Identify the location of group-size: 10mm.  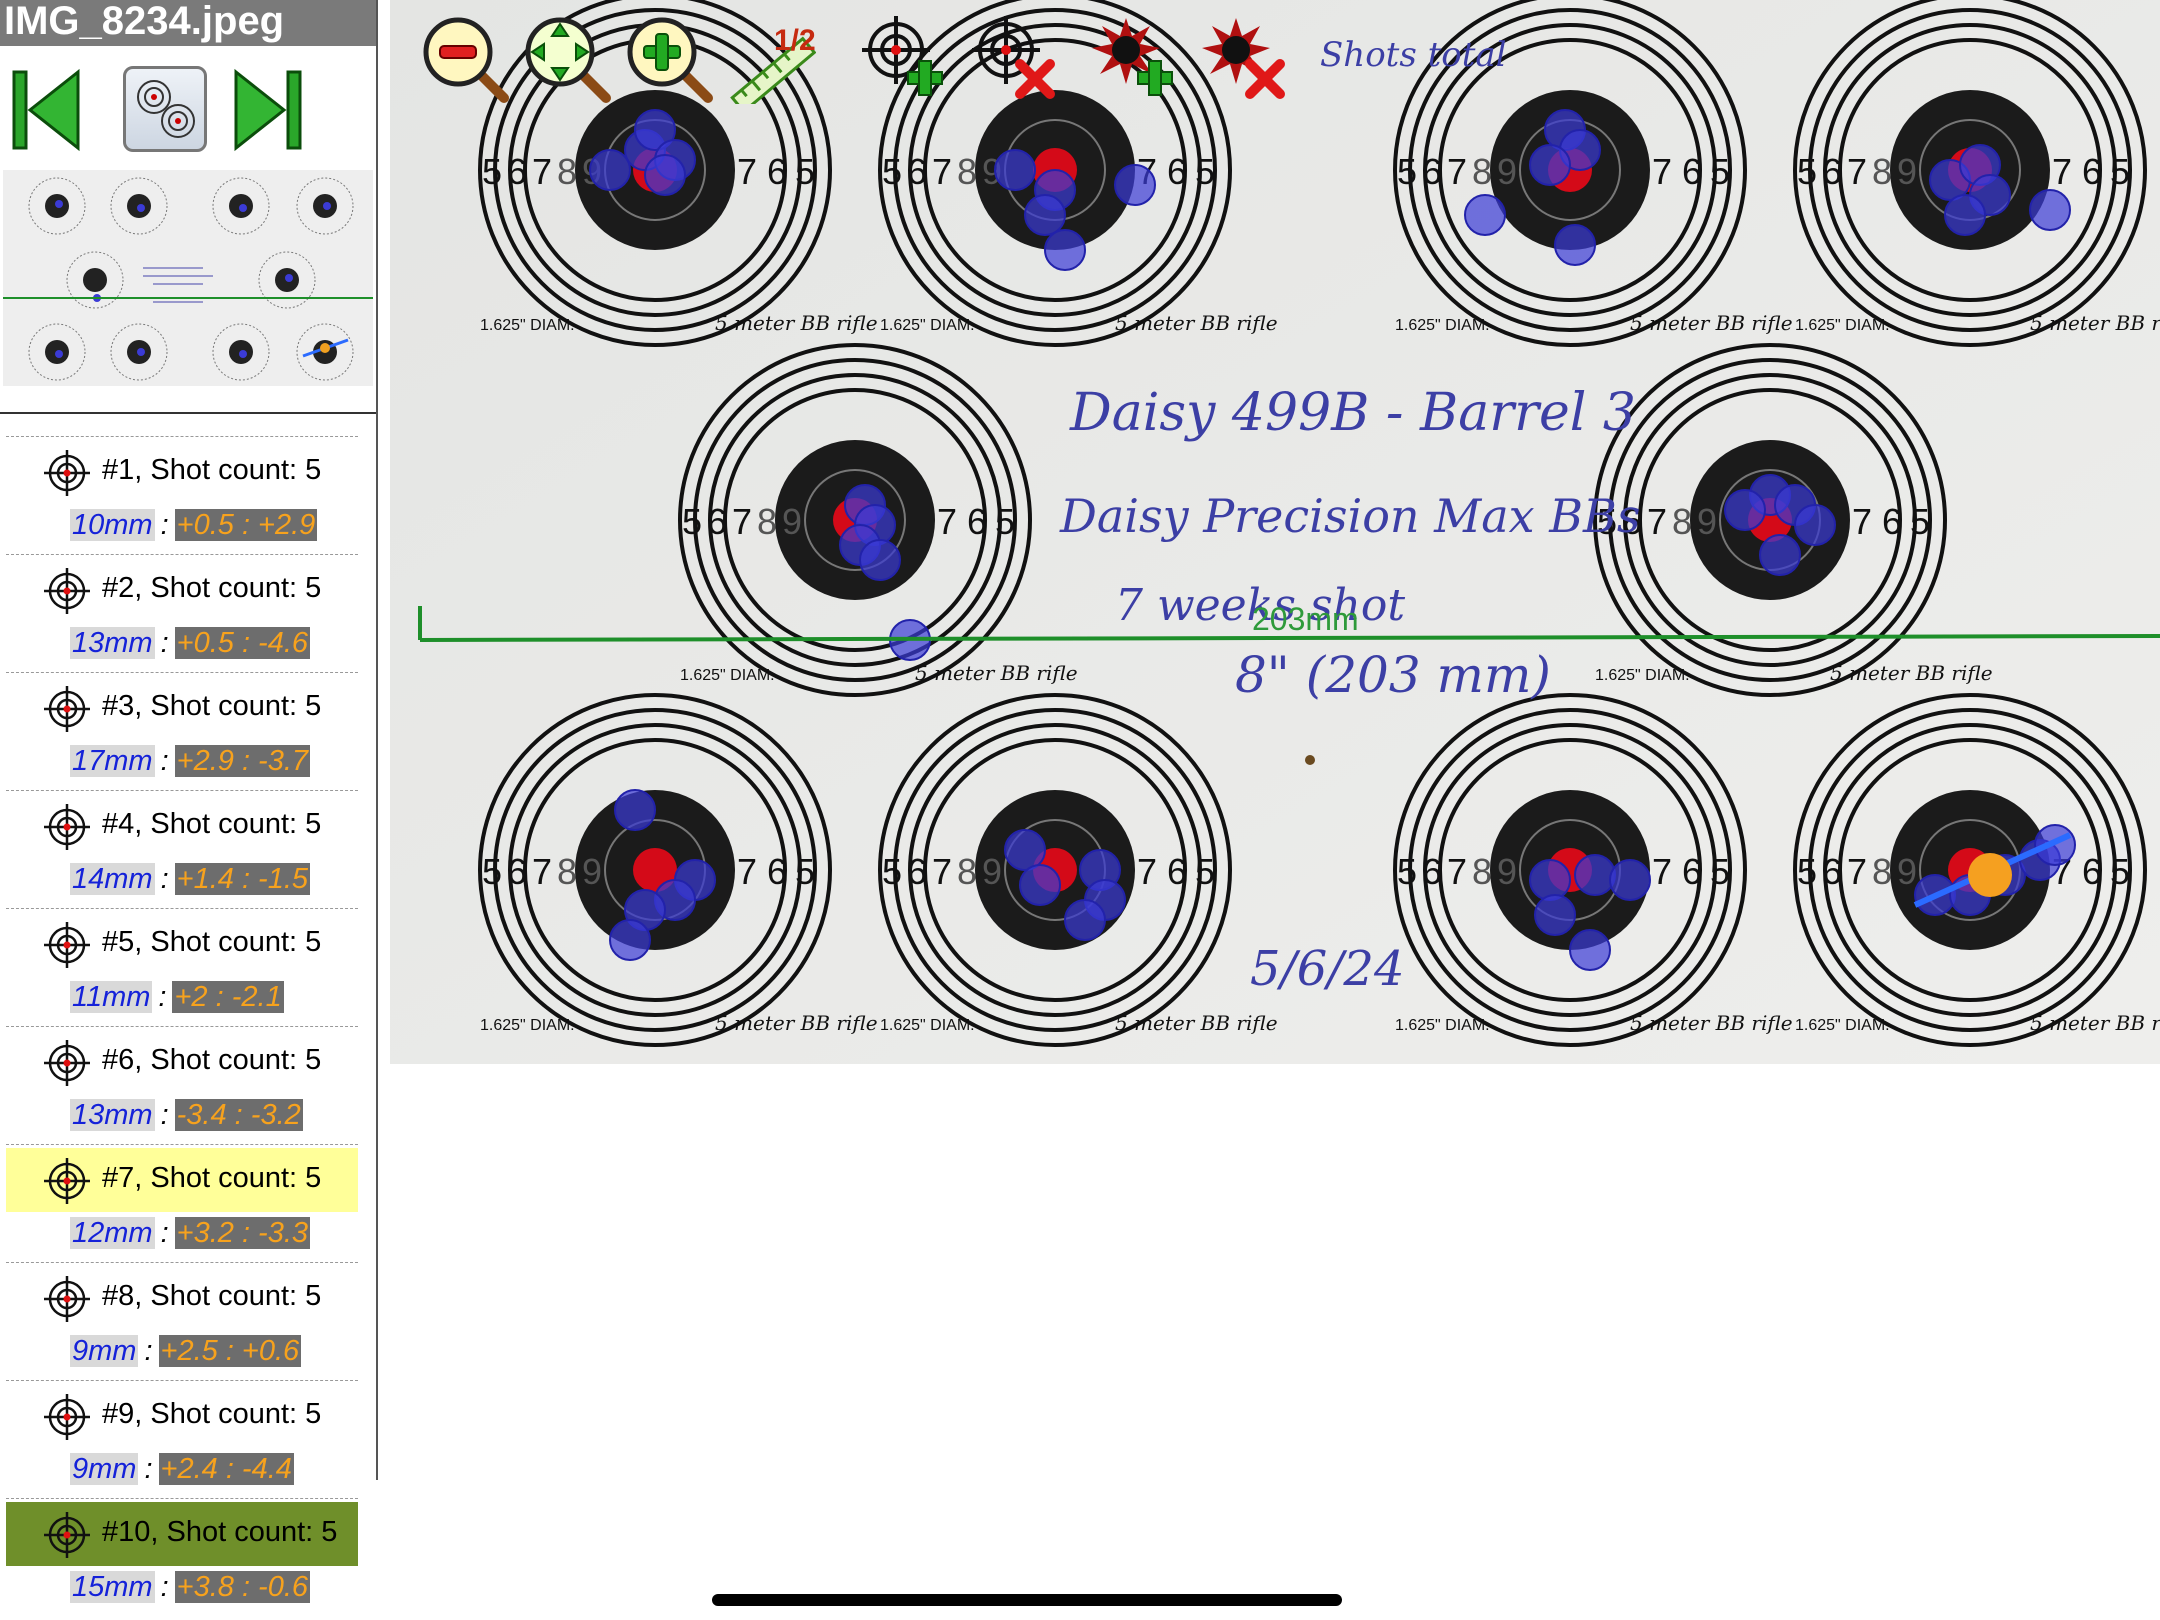
(112, 525).